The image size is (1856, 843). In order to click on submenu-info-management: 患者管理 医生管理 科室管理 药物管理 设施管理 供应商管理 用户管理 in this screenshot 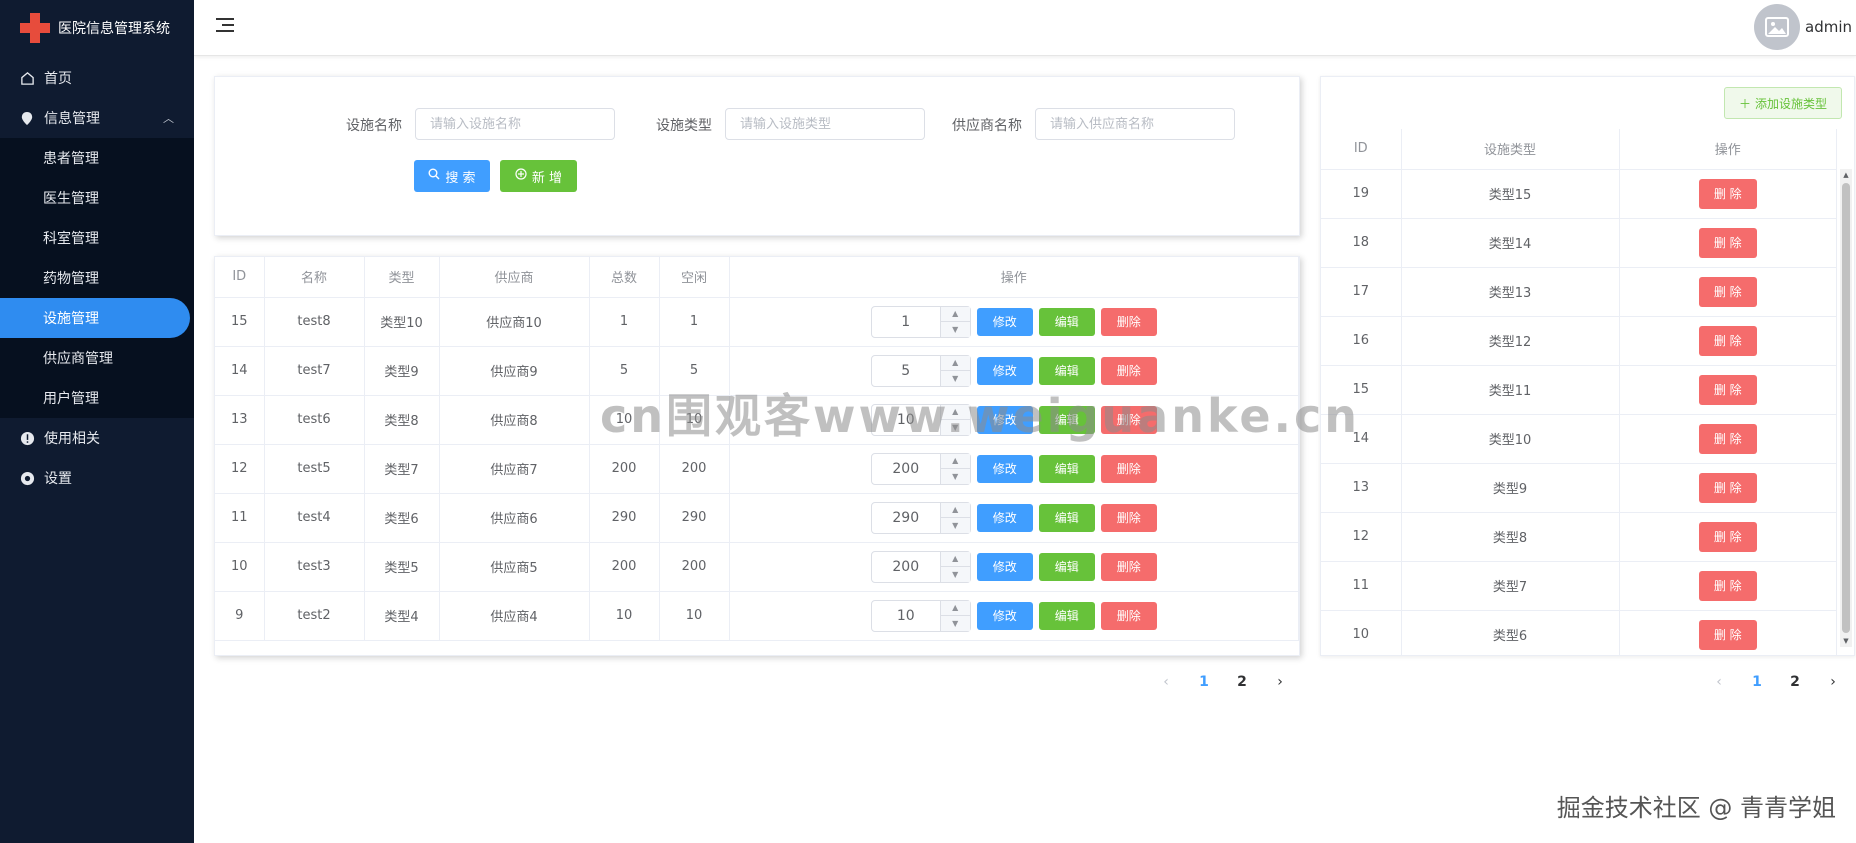, I will do `click(97, 278)`.